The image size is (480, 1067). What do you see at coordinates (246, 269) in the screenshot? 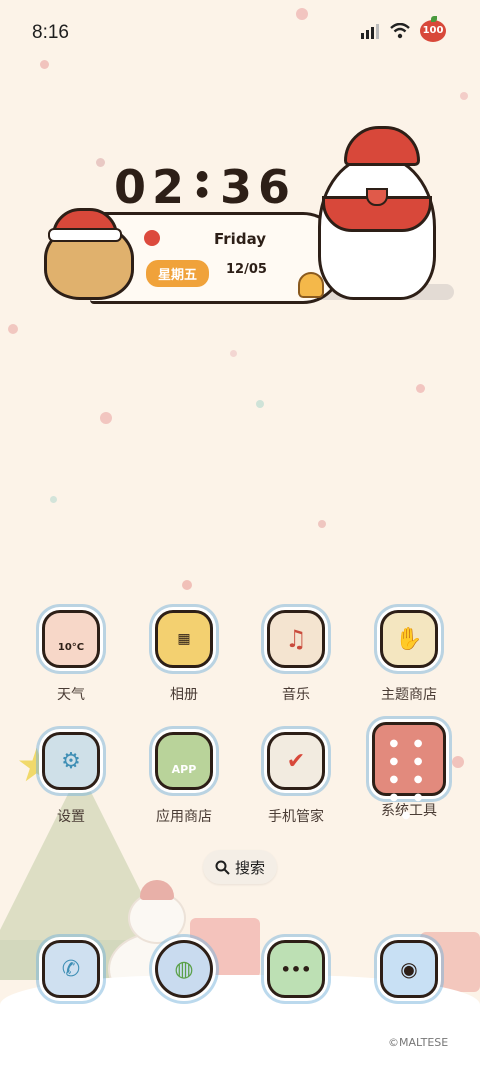
I see `date-text: 12/05` at bounding box center [246, 269].